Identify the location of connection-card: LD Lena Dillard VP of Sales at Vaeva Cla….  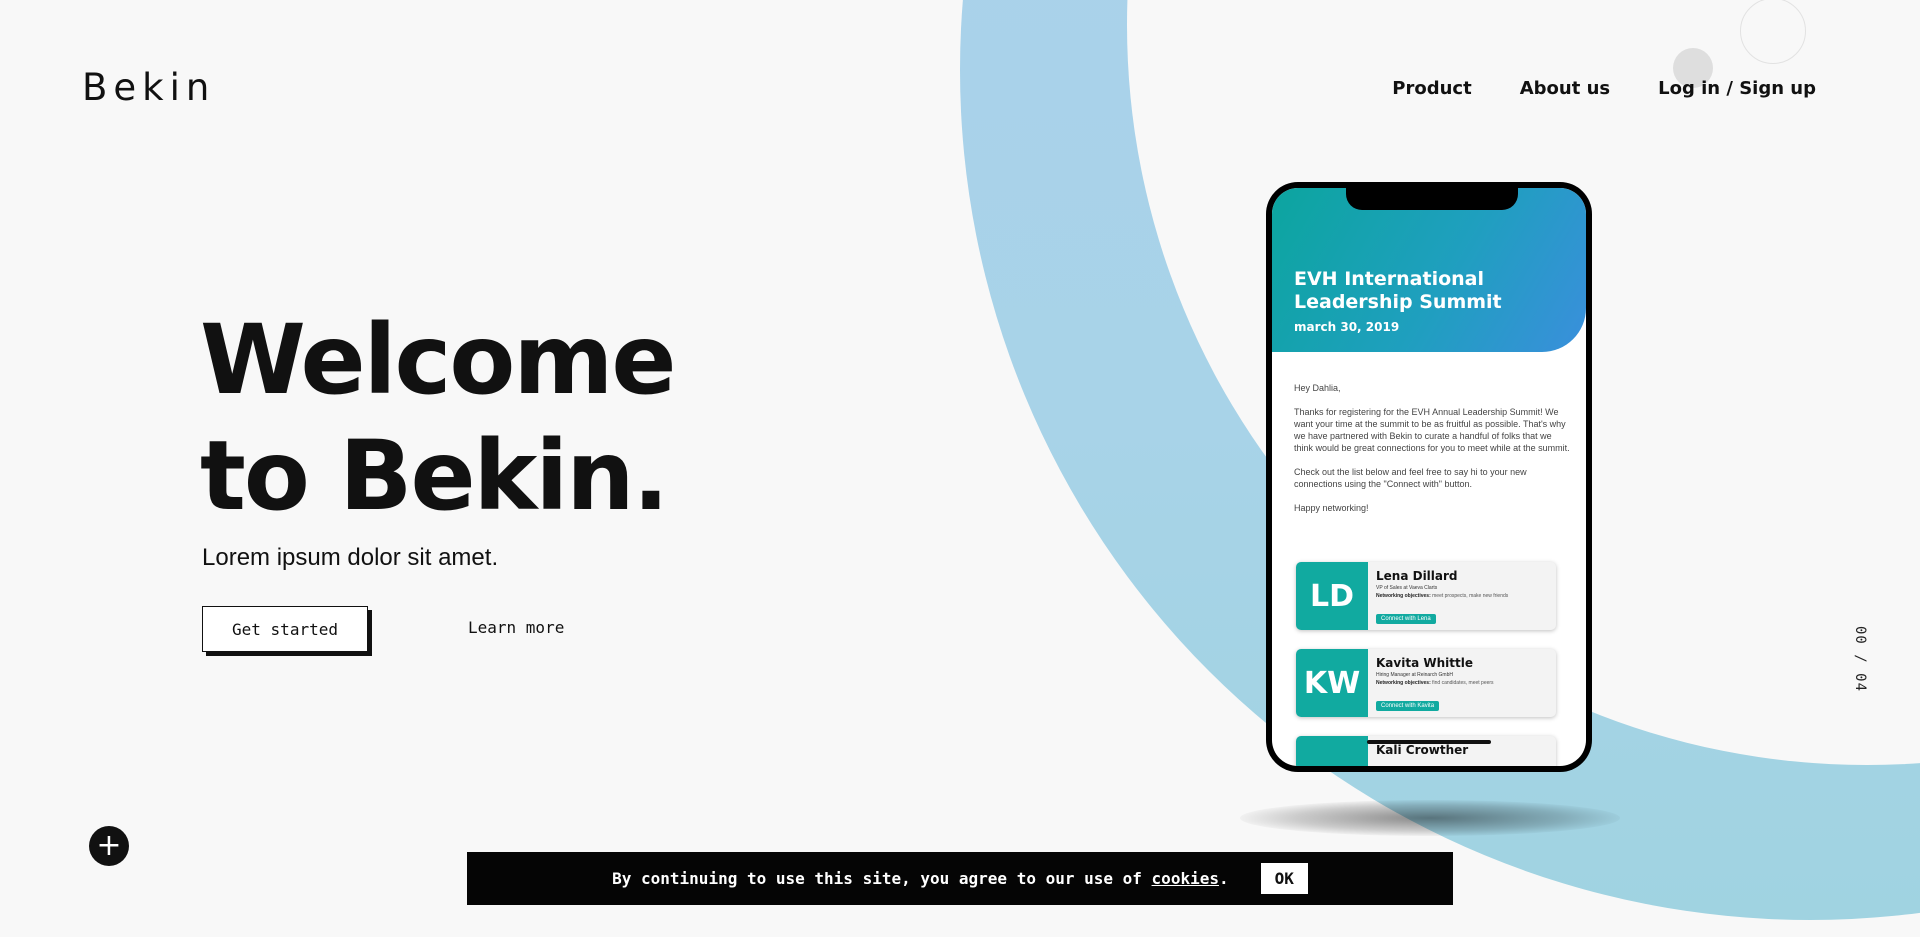
(1426, 596).